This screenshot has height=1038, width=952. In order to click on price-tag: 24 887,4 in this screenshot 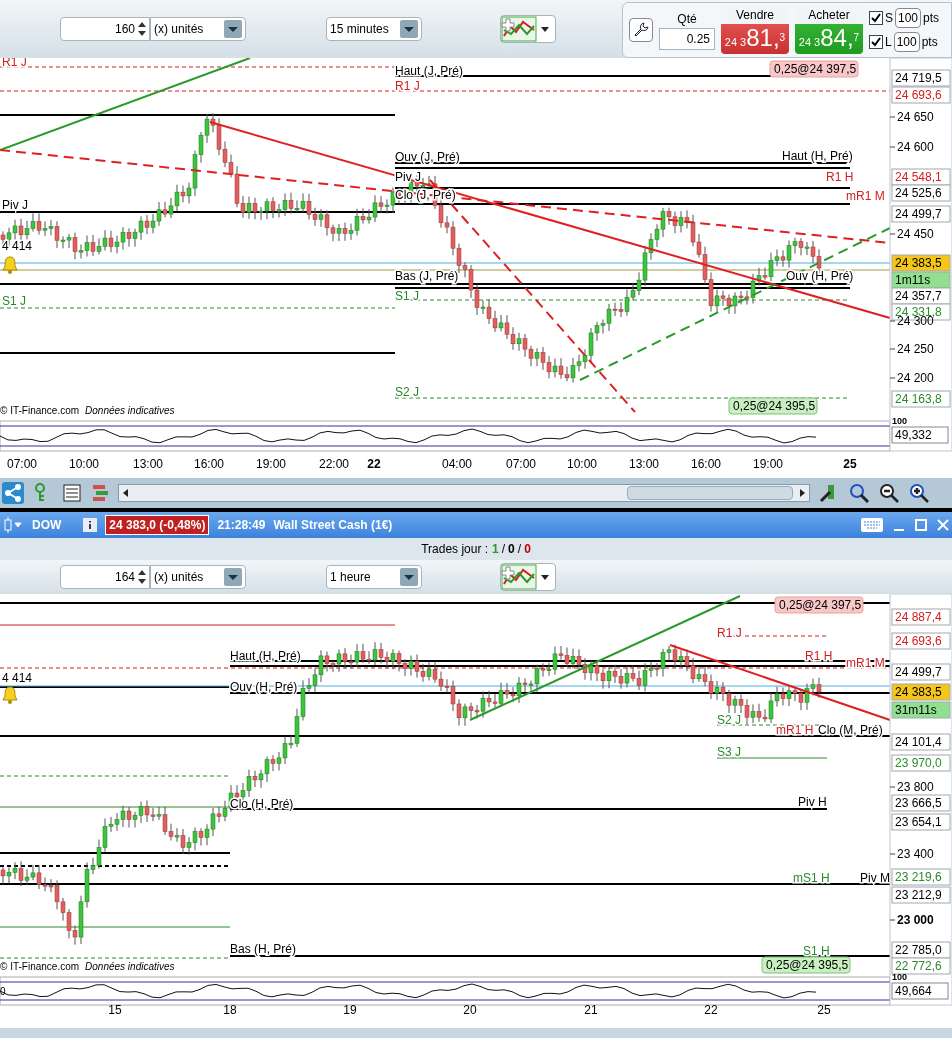, I will do `click(921, 617)`.